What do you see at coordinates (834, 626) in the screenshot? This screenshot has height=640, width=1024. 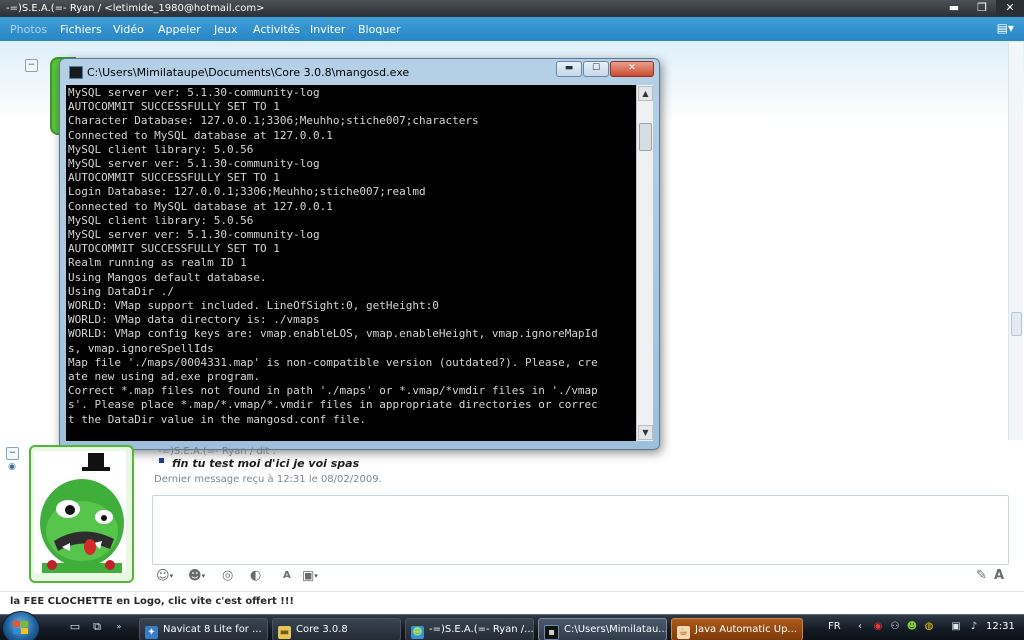 I see `language-indicator: FR` at bounding box center [834, 626].